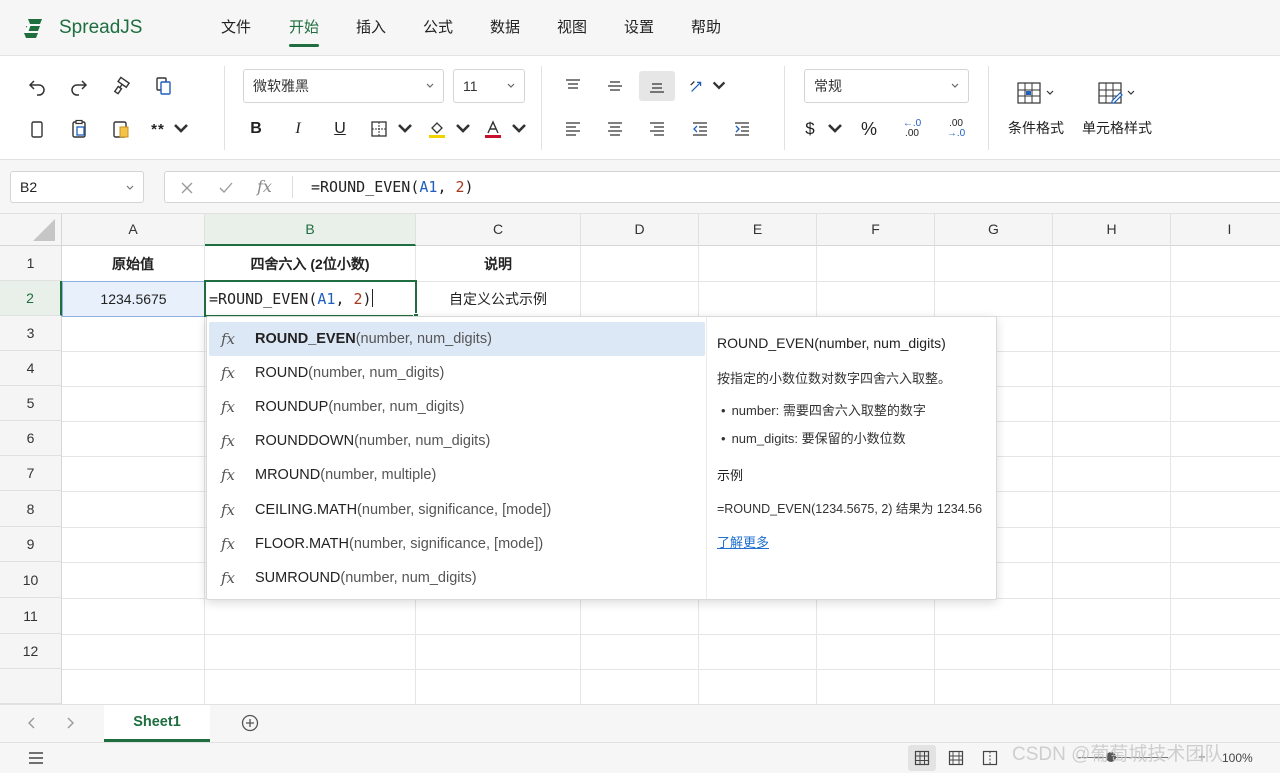  Describe the element at coordinates (657, 129) in the screenshot. I see `align-right-button` at that location.